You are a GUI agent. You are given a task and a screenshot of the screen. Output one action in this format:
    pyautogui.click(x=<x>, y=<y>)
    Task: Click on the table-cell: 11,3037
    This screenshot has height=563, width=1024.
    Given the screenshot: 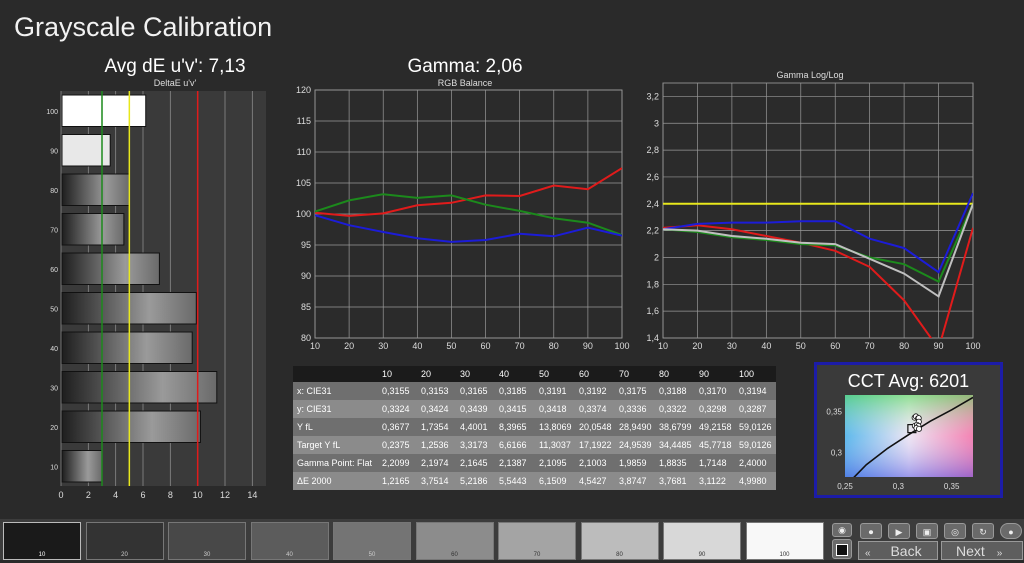 What is the action you would take?
    pyautogui.click(x=555, y=445)
    